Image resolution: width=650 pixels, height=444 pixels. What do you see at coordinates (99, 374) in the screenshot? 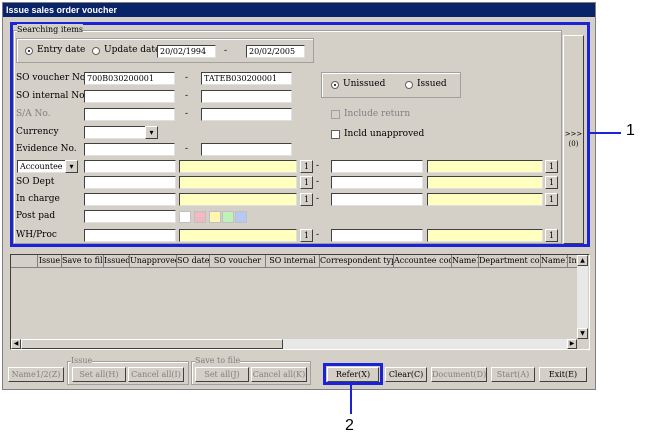
I see `issue-set-all-button: Set all(H)` at bounding box center [99, 374].